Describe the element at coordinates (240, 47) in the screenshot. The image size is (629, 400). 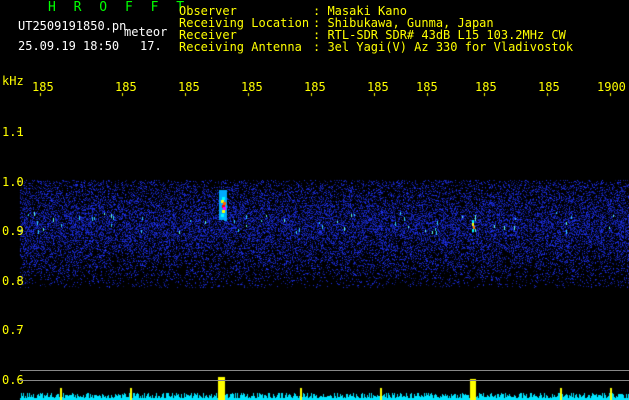
I see `antenna-label: Receiving Antenna` at that location.